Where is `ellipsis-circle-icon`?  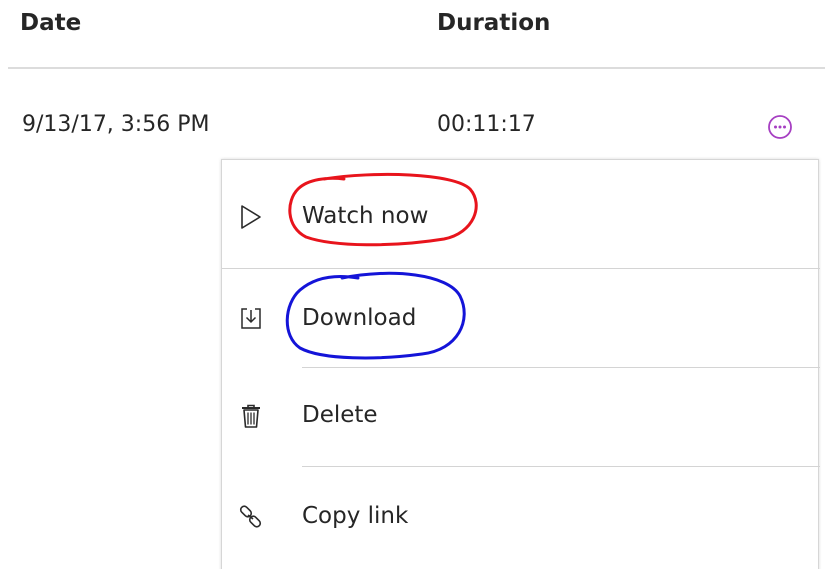
ellipsis-circle-icon is located at coordinates (780, 127).